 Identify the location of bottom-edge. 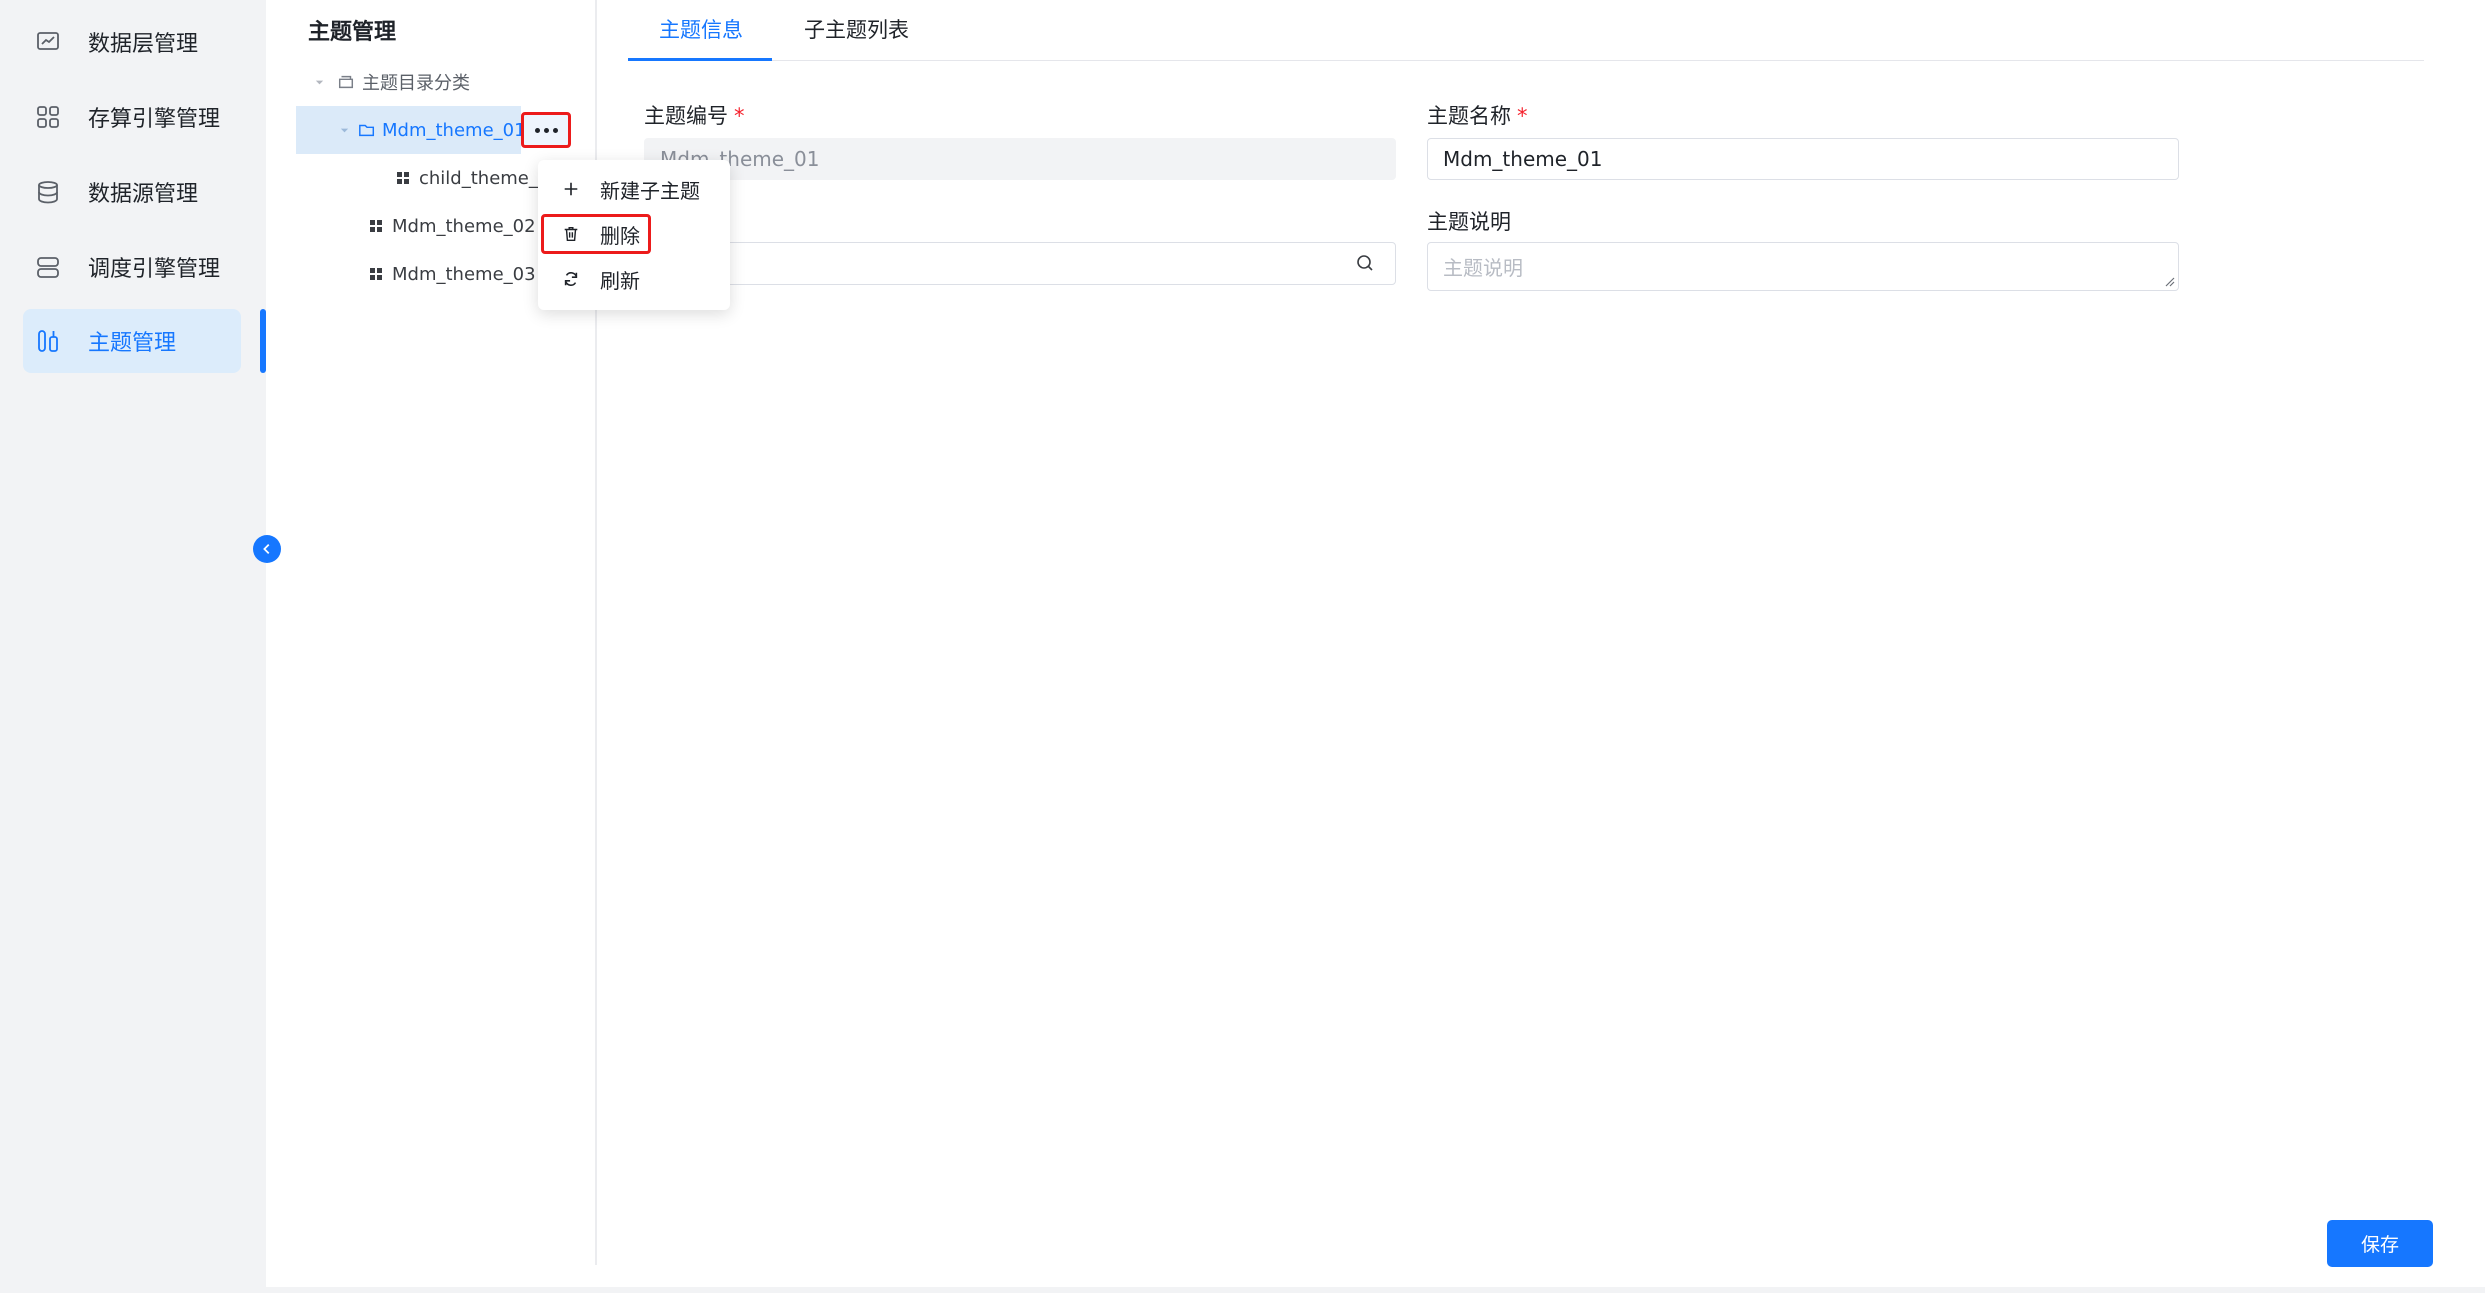
(1375, 1290).